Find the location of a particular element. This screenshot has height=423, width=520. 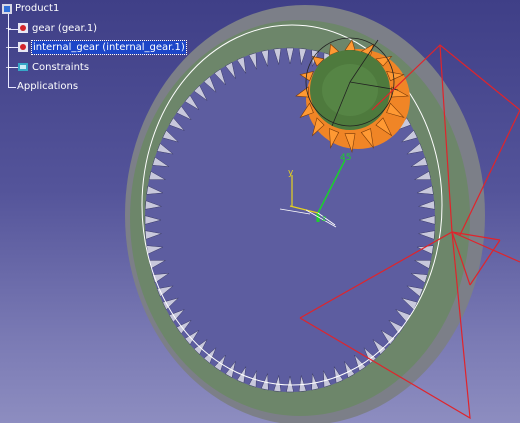

y-axis-label: y is located at coordinates (291, 173).